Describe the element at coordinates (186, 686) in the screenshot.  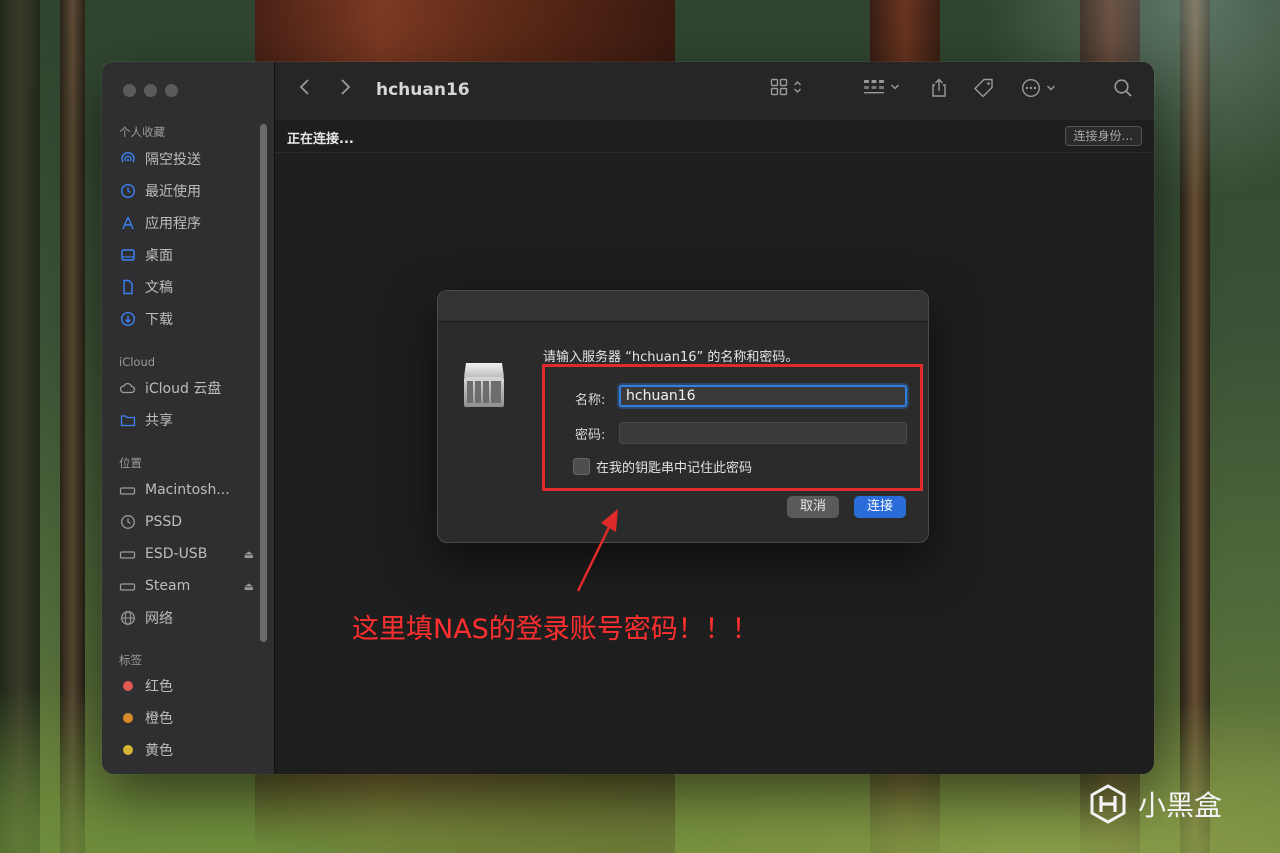
I see `sidebar-item-tag-red: 红色` at that location.